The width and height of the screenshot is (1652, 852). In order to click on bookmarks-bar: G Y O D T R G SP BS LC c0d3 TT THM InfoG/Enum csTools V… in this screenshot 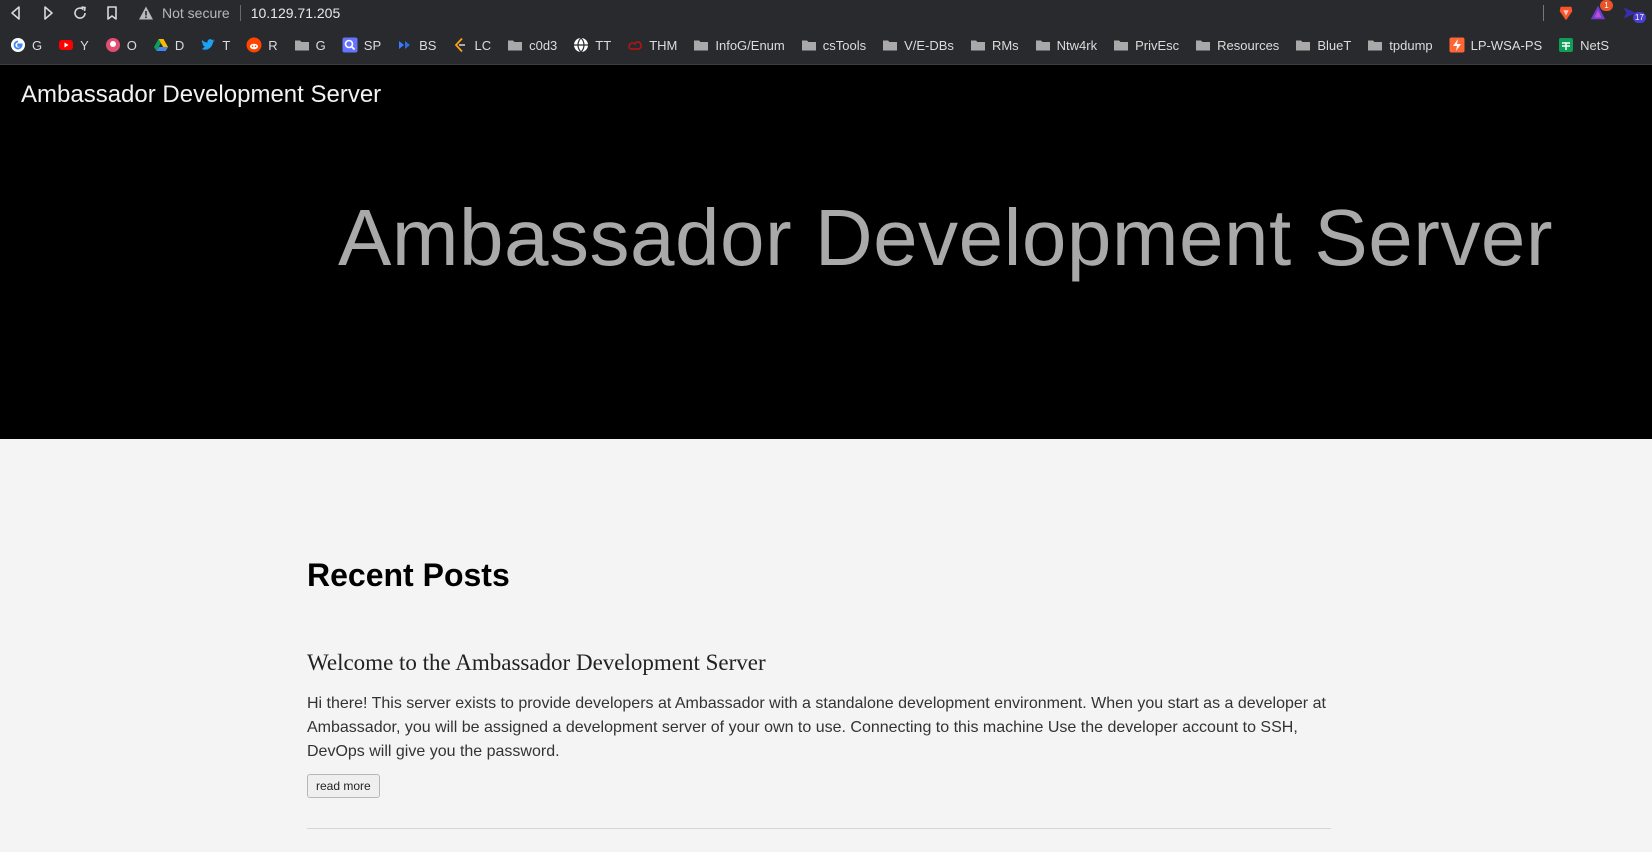, I will do `click(826, 45)`.